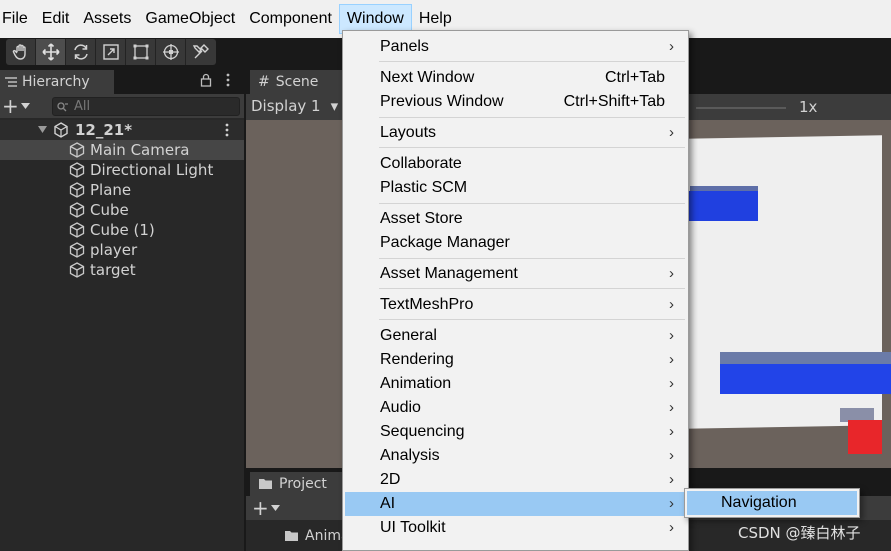  I want to click on menu-item-rendering: Rendering ›, so click(515, 360).